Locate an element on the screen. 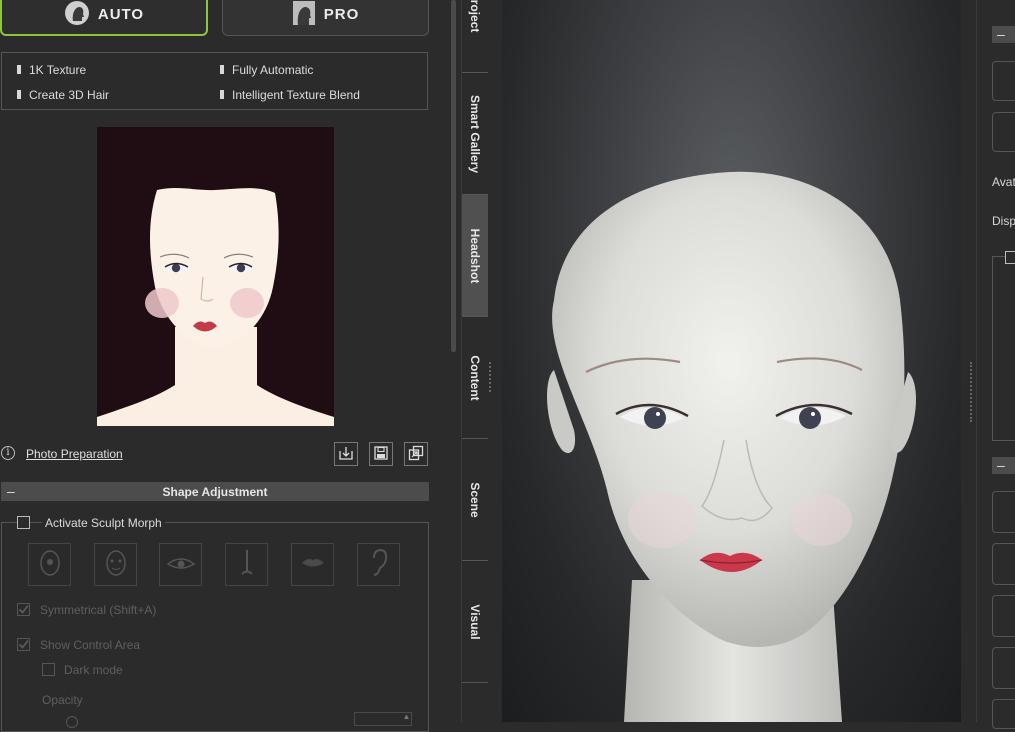 The width and height of the screenshot is (1015, 732). sculpt-eye-icon is located at coordinates (181, 564).